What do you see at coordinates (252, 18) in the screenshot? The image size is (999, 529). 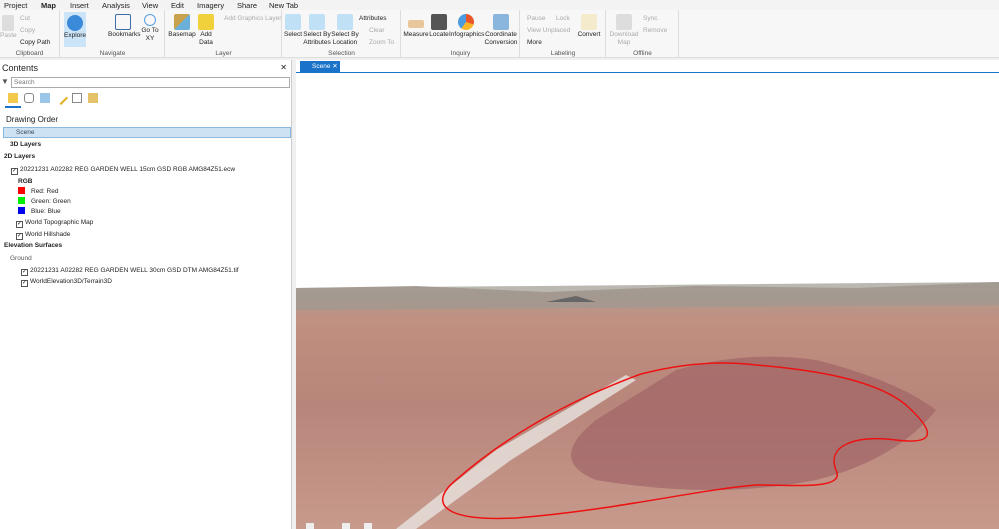 I see `add-graphics-layer-button: Add Graphics Layer` at bounding box center [252, 18].